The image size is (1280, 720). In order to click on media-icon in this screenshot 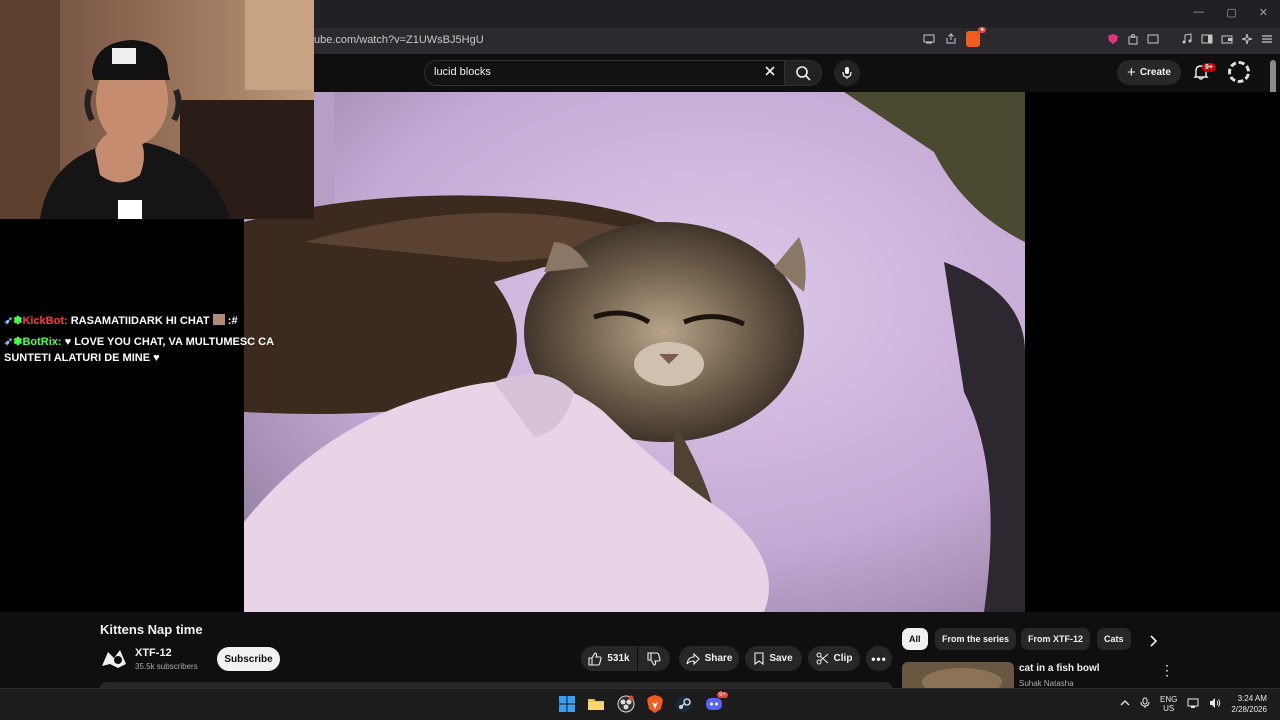, I will do `click(1187, 39)`.